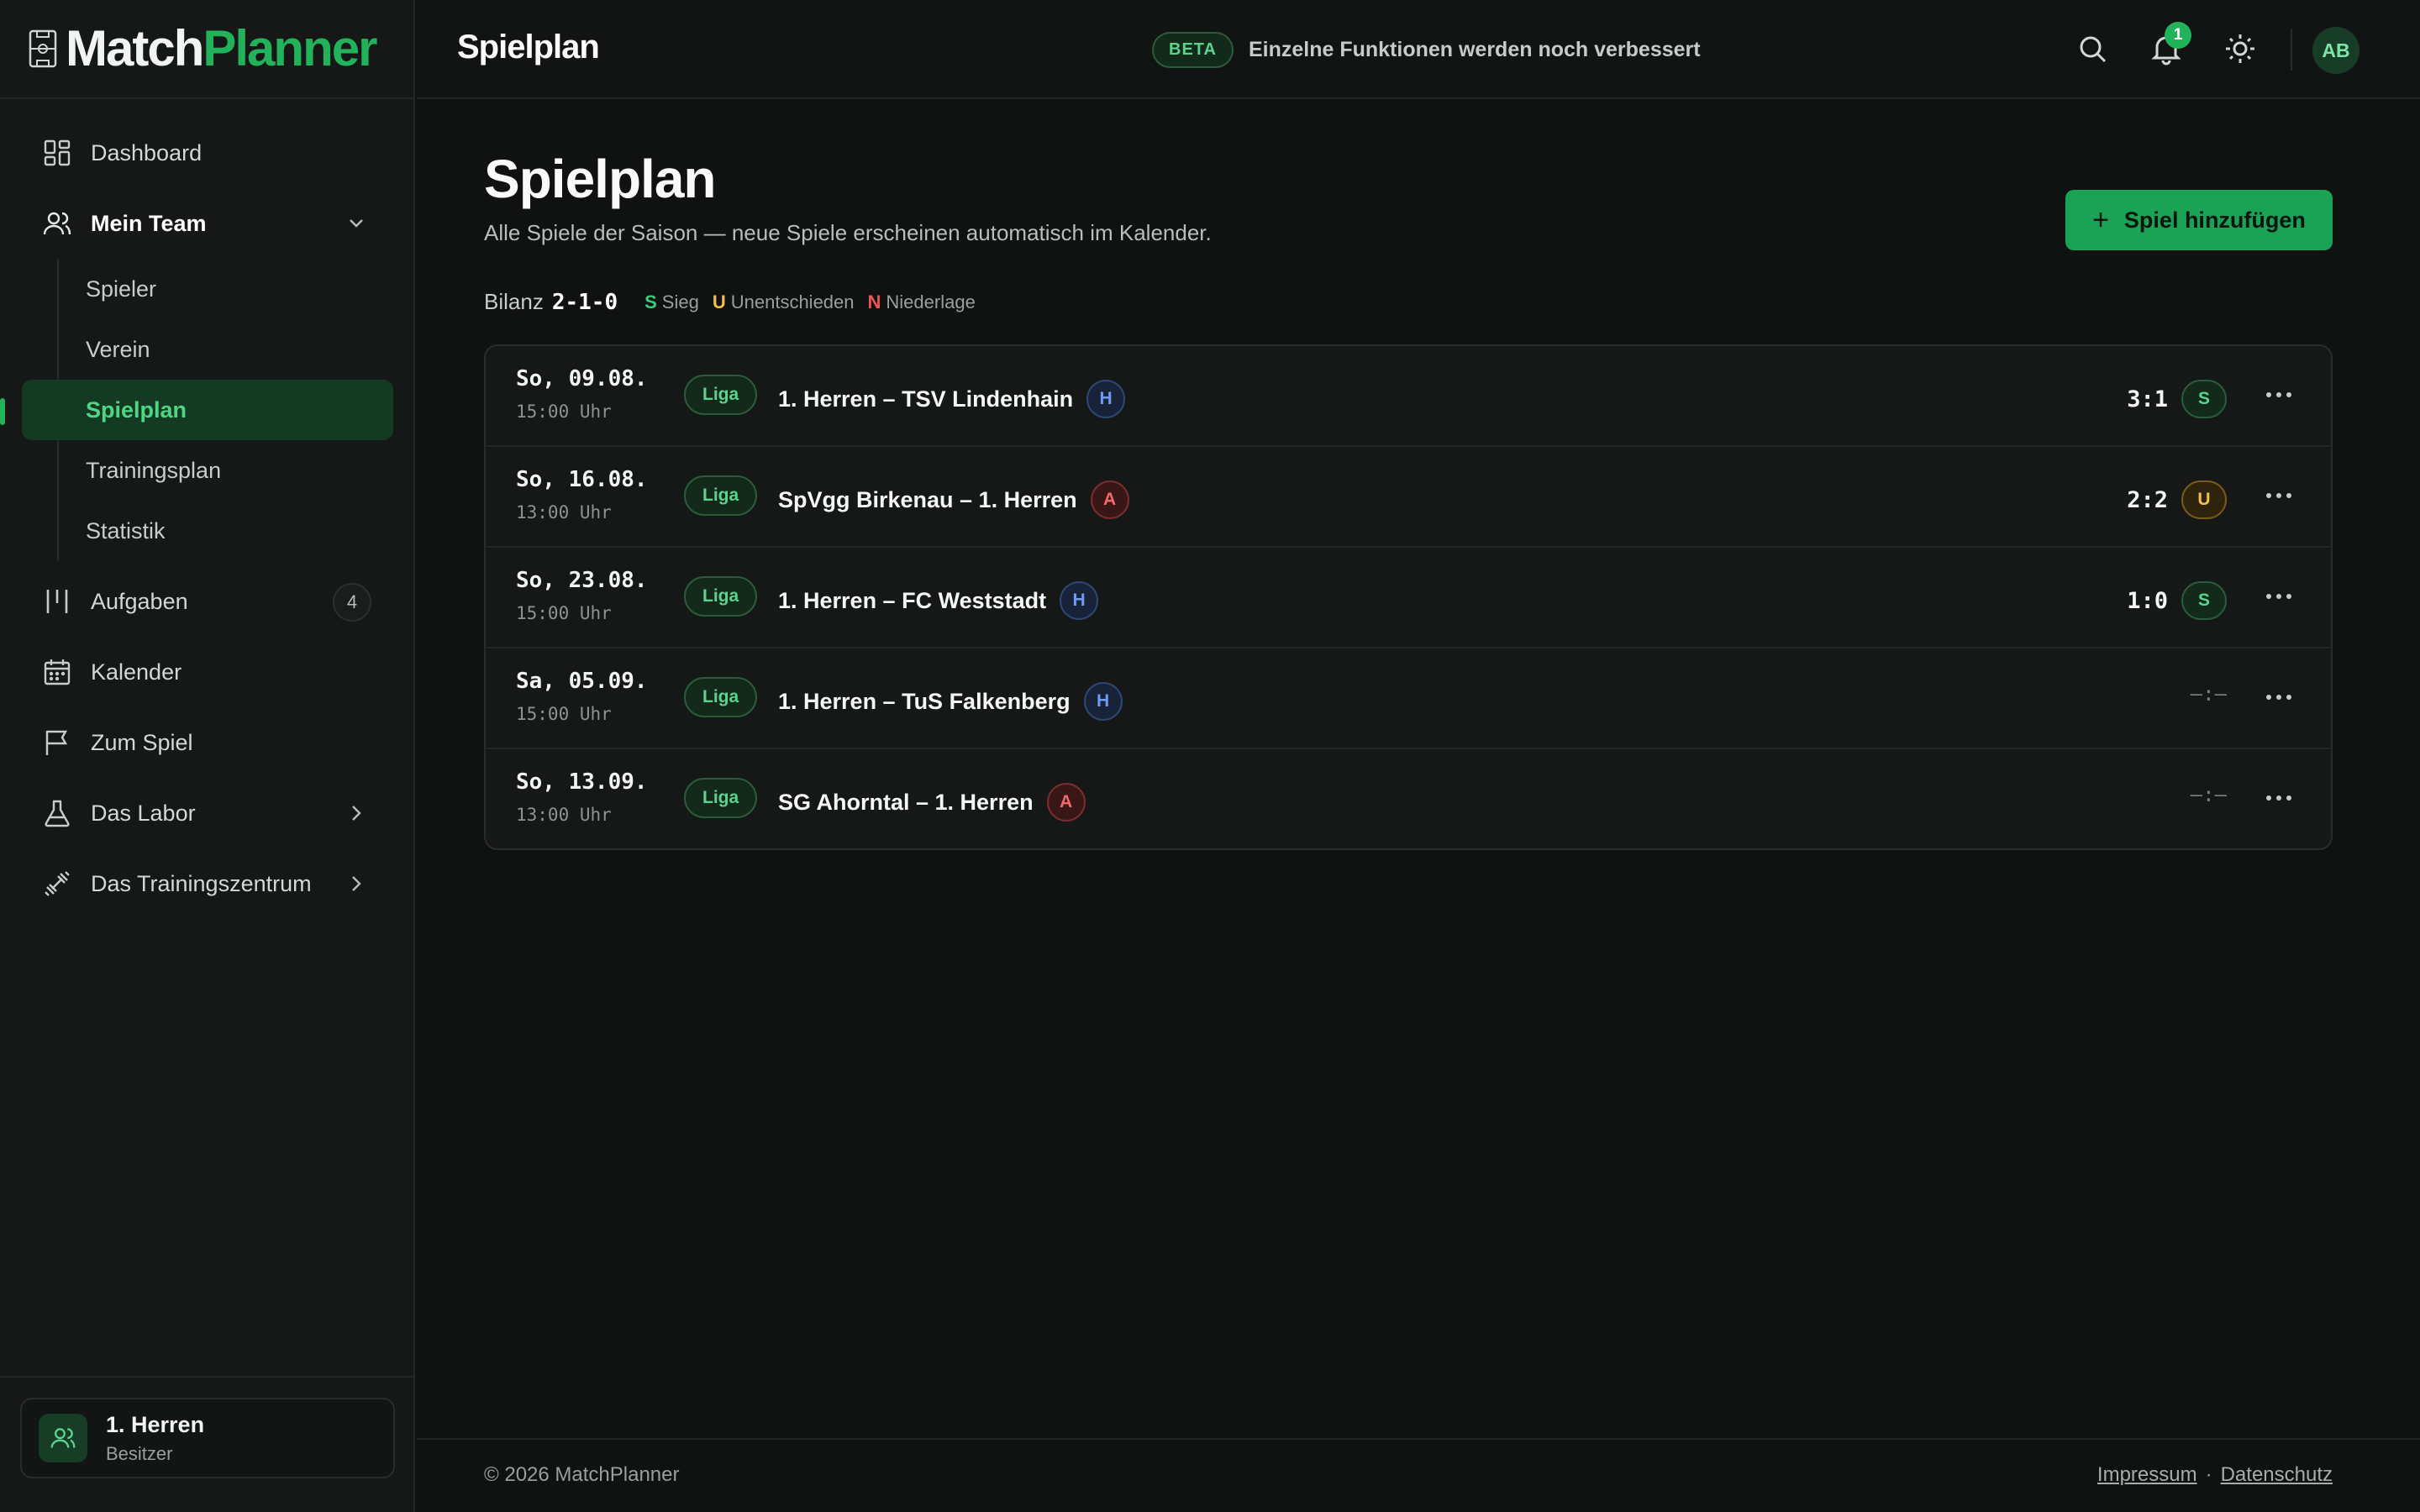  I want to click on page-title: Spielplan, so click(600, 179).